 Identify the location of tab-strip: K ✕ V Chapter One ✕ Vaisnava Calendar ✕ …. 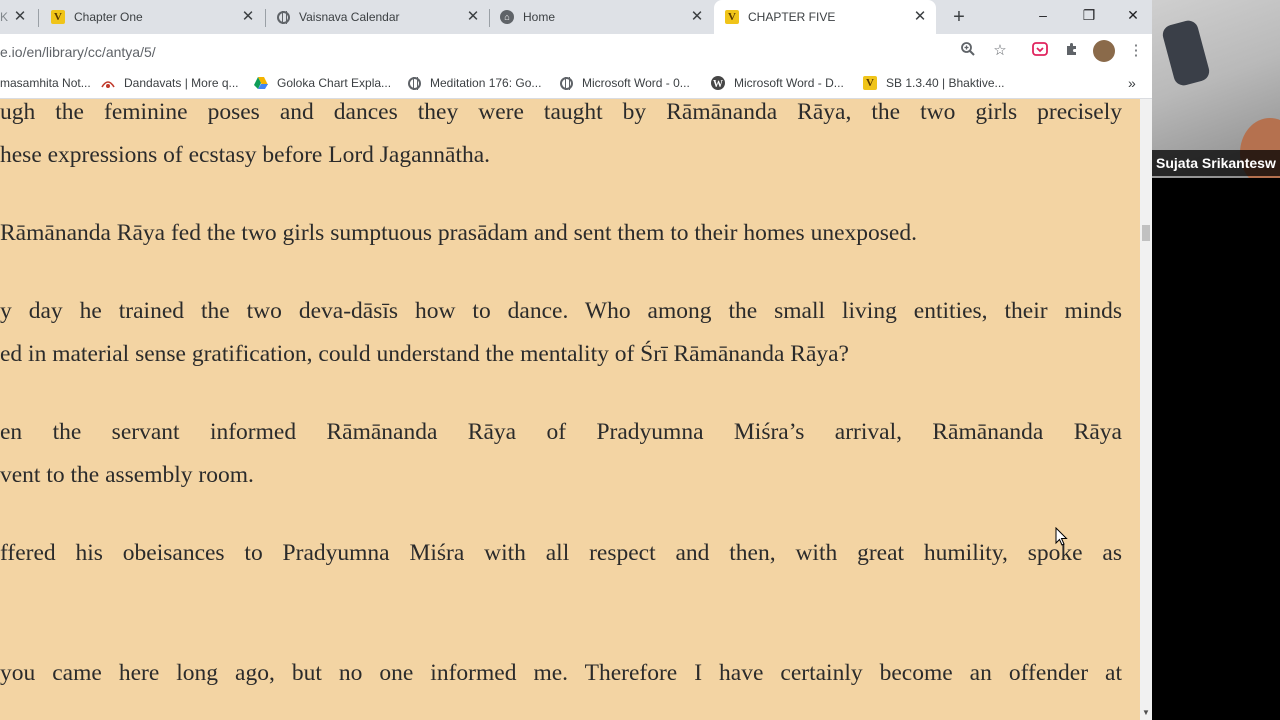
(576, 17).